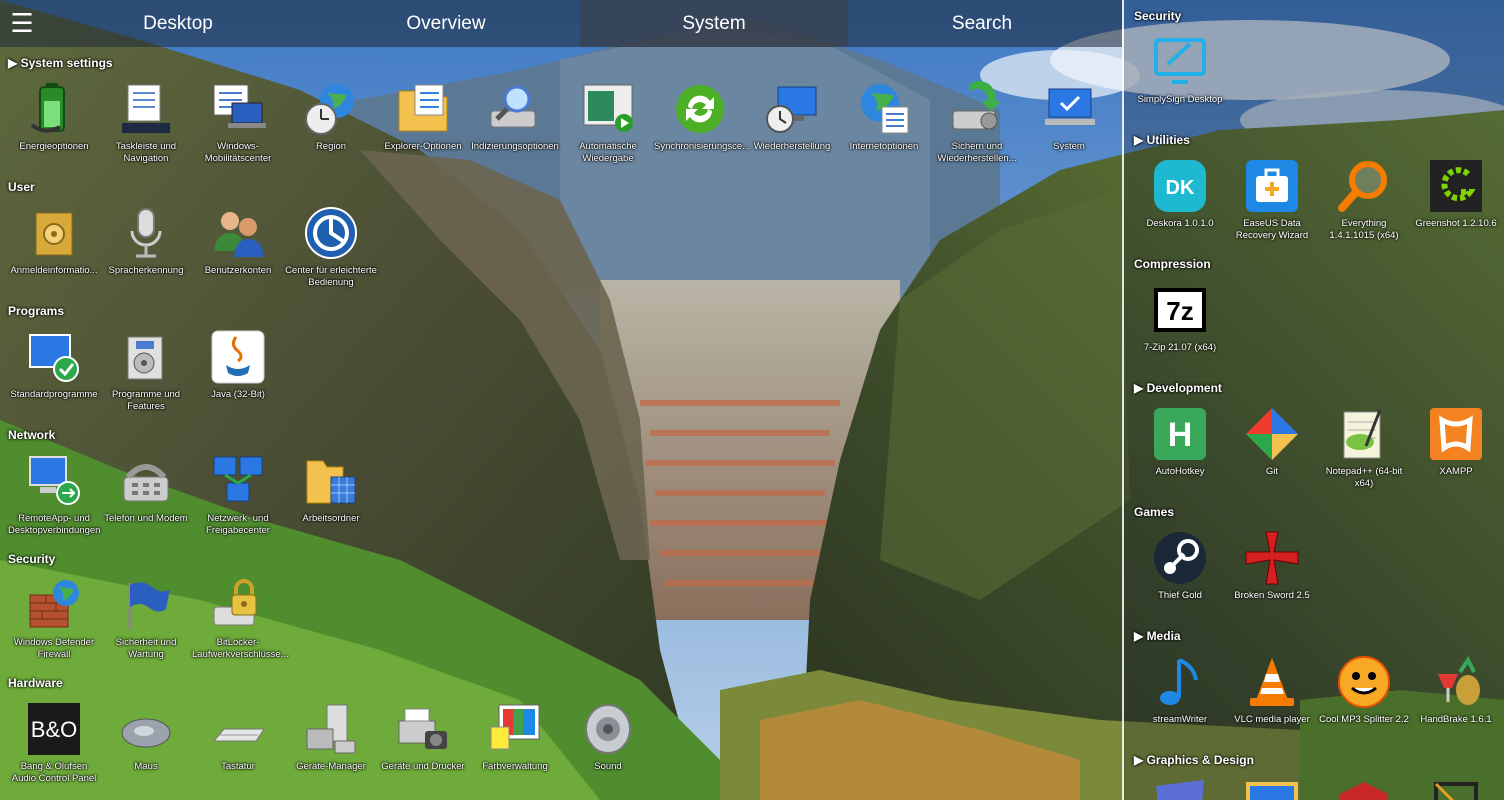 The height and width of the screenshot is (807, 1504). I want to click on internet-options-icon, so click(885, 109).